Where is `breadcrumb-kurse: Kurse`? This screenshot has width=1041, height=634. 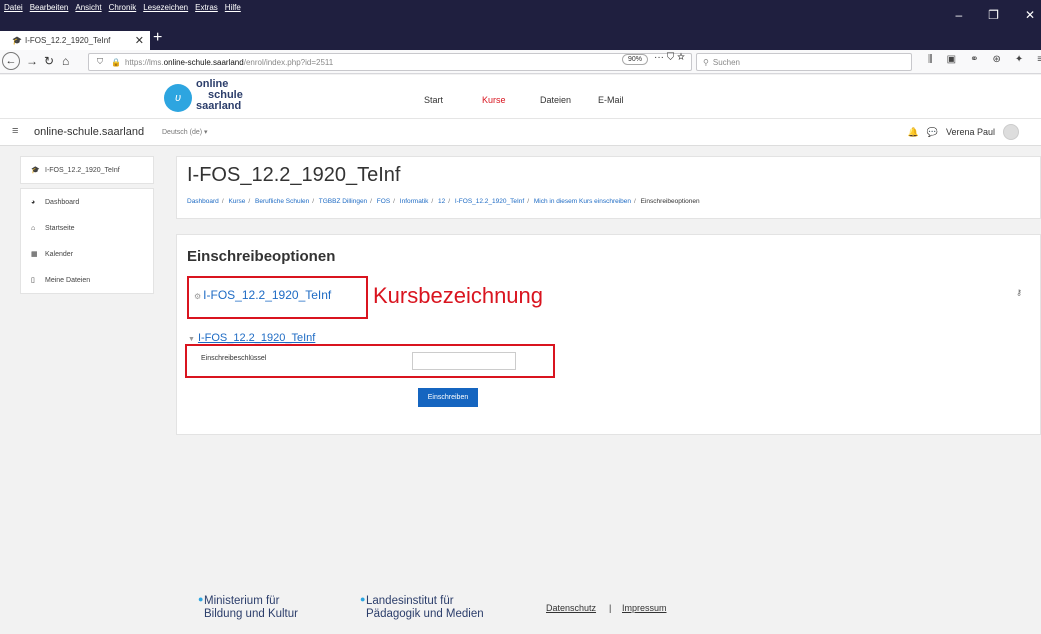 breadcrumb-kurse: Kurse is located at coordinates (236, 201).